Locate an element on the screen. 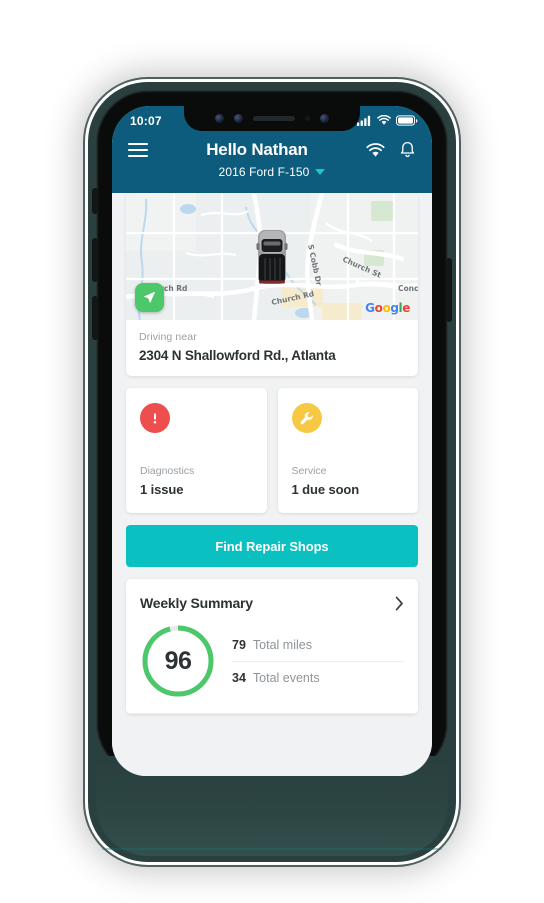  diagnostics-card: Diagnostics 1 issue is located at coordinates (196, 450).